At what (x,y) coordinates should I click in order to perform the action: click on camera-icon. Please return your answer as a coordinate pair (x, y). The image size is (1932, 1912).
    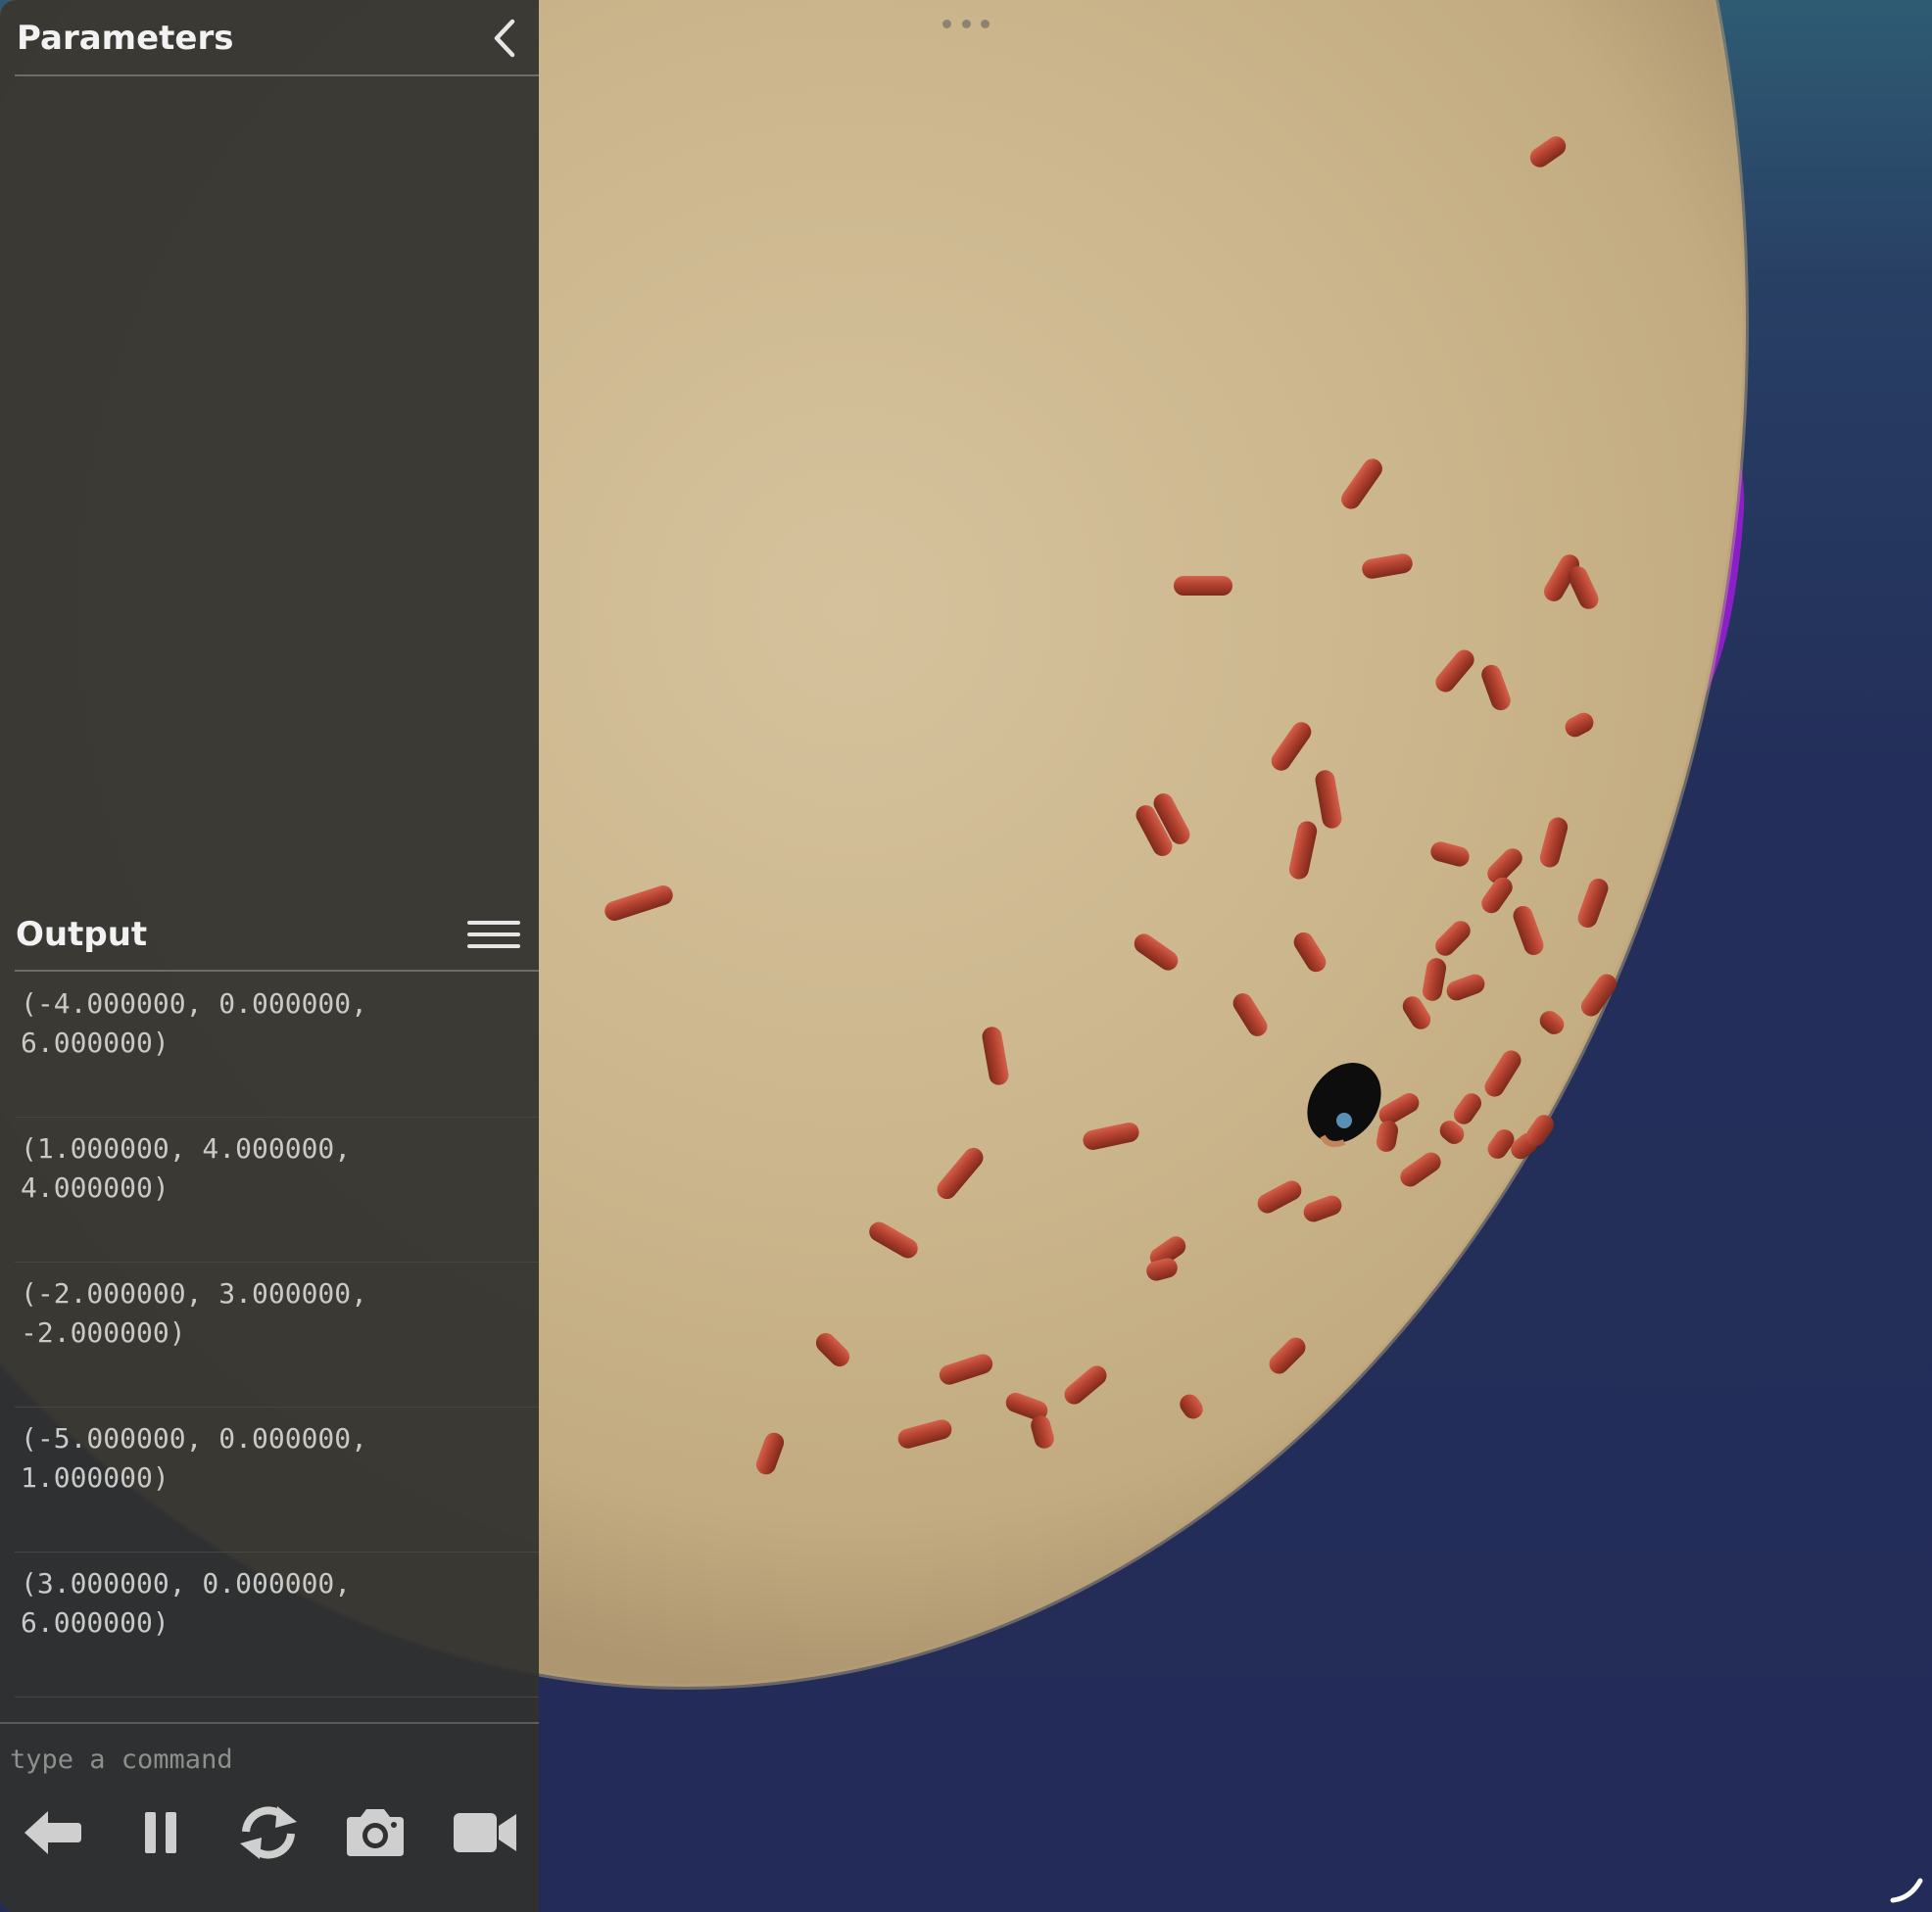
    Looking at the image, I should click on (375, 1832).